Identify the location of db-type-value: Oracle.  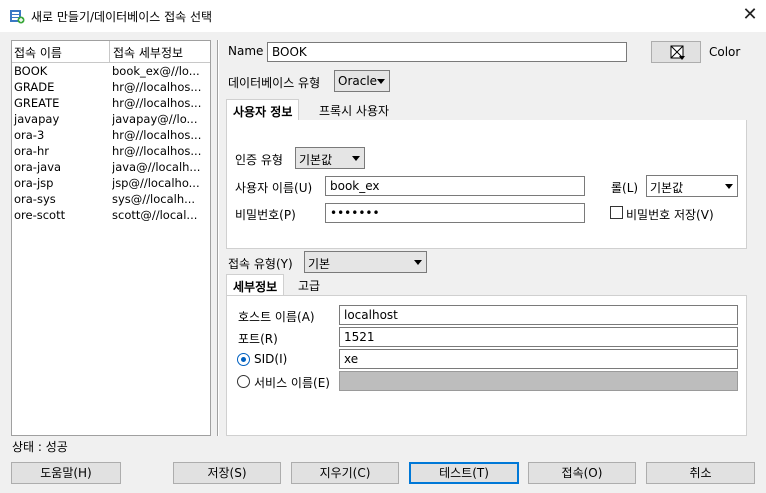
(358, 81).